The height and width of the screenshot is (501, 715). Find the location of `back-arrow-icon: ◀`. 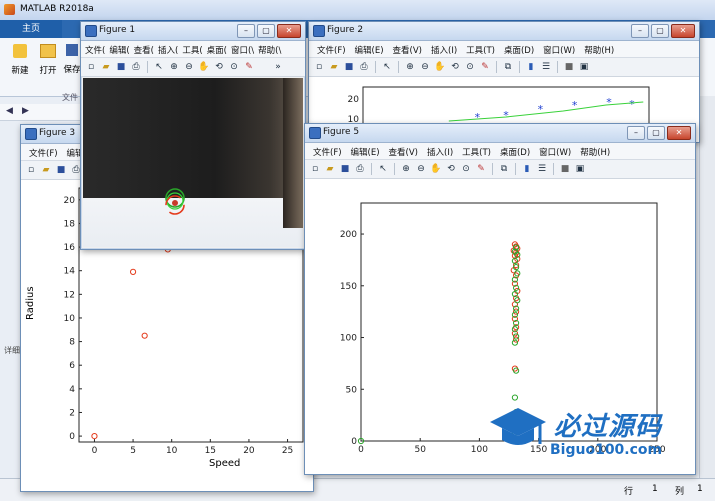

back-arrow-icon: ◀ is located at coordinates (9, 111).